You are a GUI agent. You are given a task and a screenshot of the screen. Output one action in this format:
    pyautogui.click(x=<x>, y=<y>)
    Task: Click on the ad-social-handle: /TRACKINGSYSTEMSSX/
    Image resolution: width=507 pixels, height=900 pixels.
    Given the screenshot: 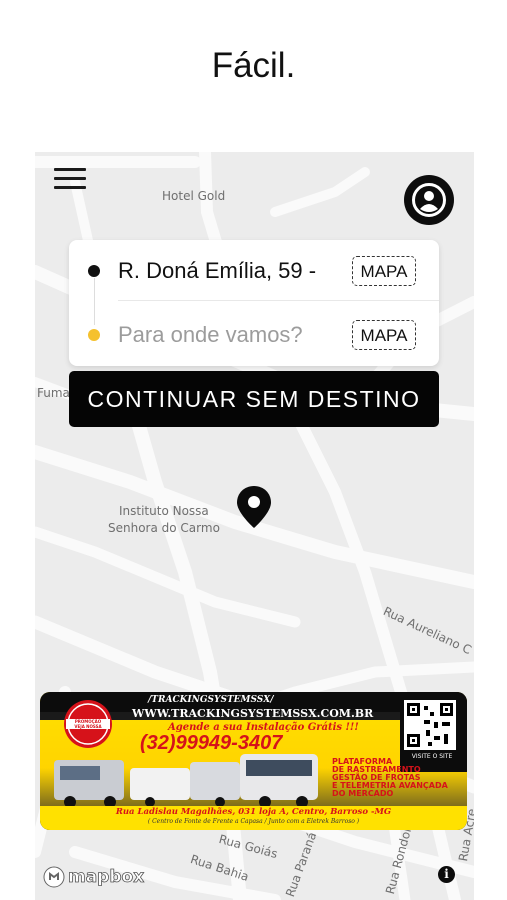 What is the action you would take?
    pyautogui.click(x=211, y=700)
    